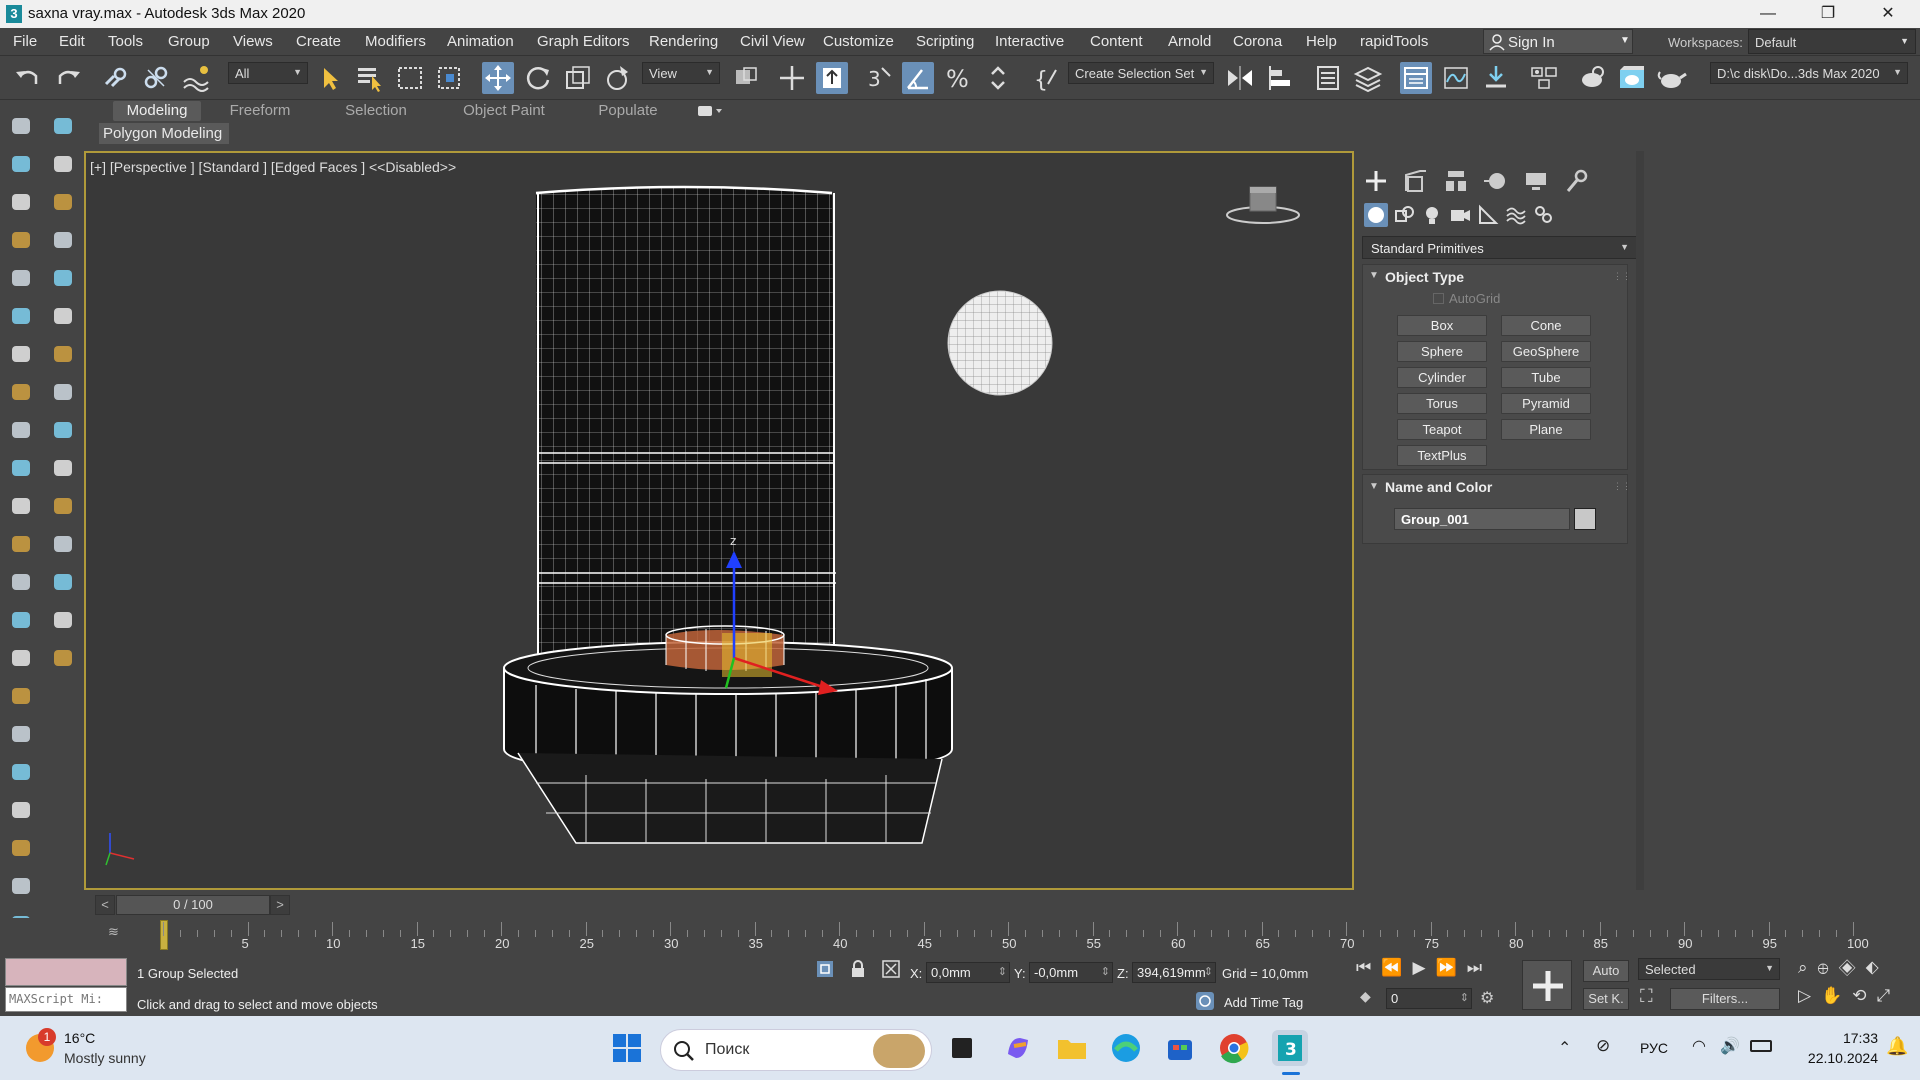  I want to click on atom-icon, so click(21, 620).